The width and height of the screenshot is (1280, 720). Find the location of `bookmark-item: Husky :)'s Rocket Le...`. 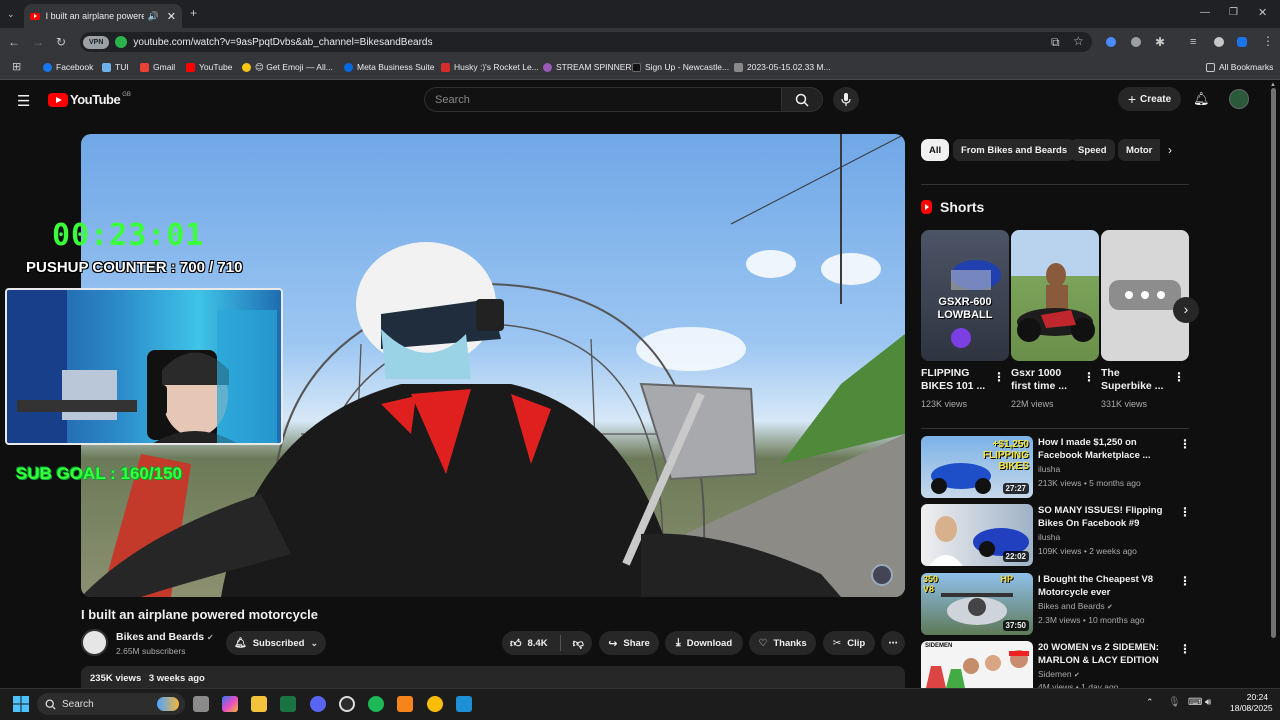

bookmark-item: Husky :)'s Rocket Le... is located at coordinates (490, 67).